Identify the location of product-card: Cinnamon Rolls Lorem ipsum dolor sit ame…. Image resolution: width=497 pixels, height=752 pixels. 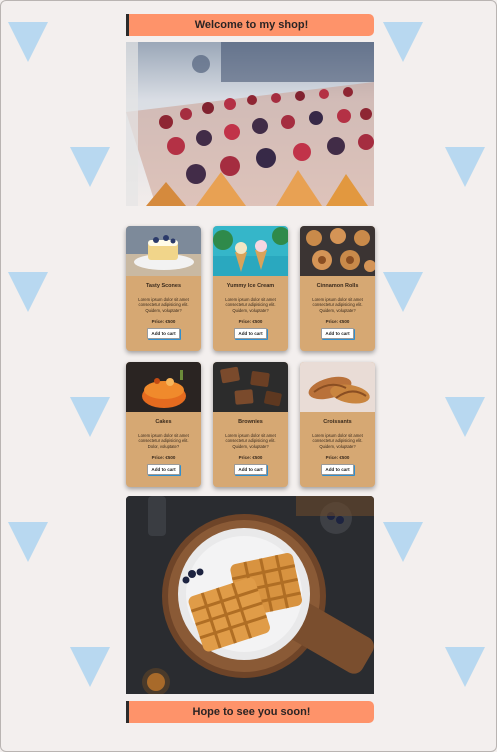
(337, 288).